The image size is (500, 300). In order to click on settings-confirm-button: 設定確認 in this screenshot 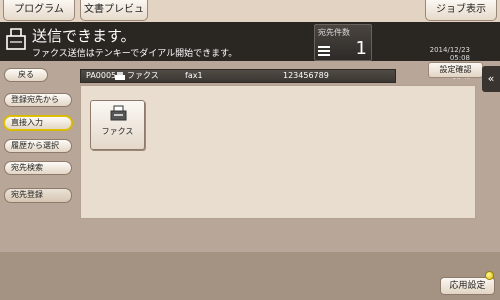, I will do `click(455, 70)`.